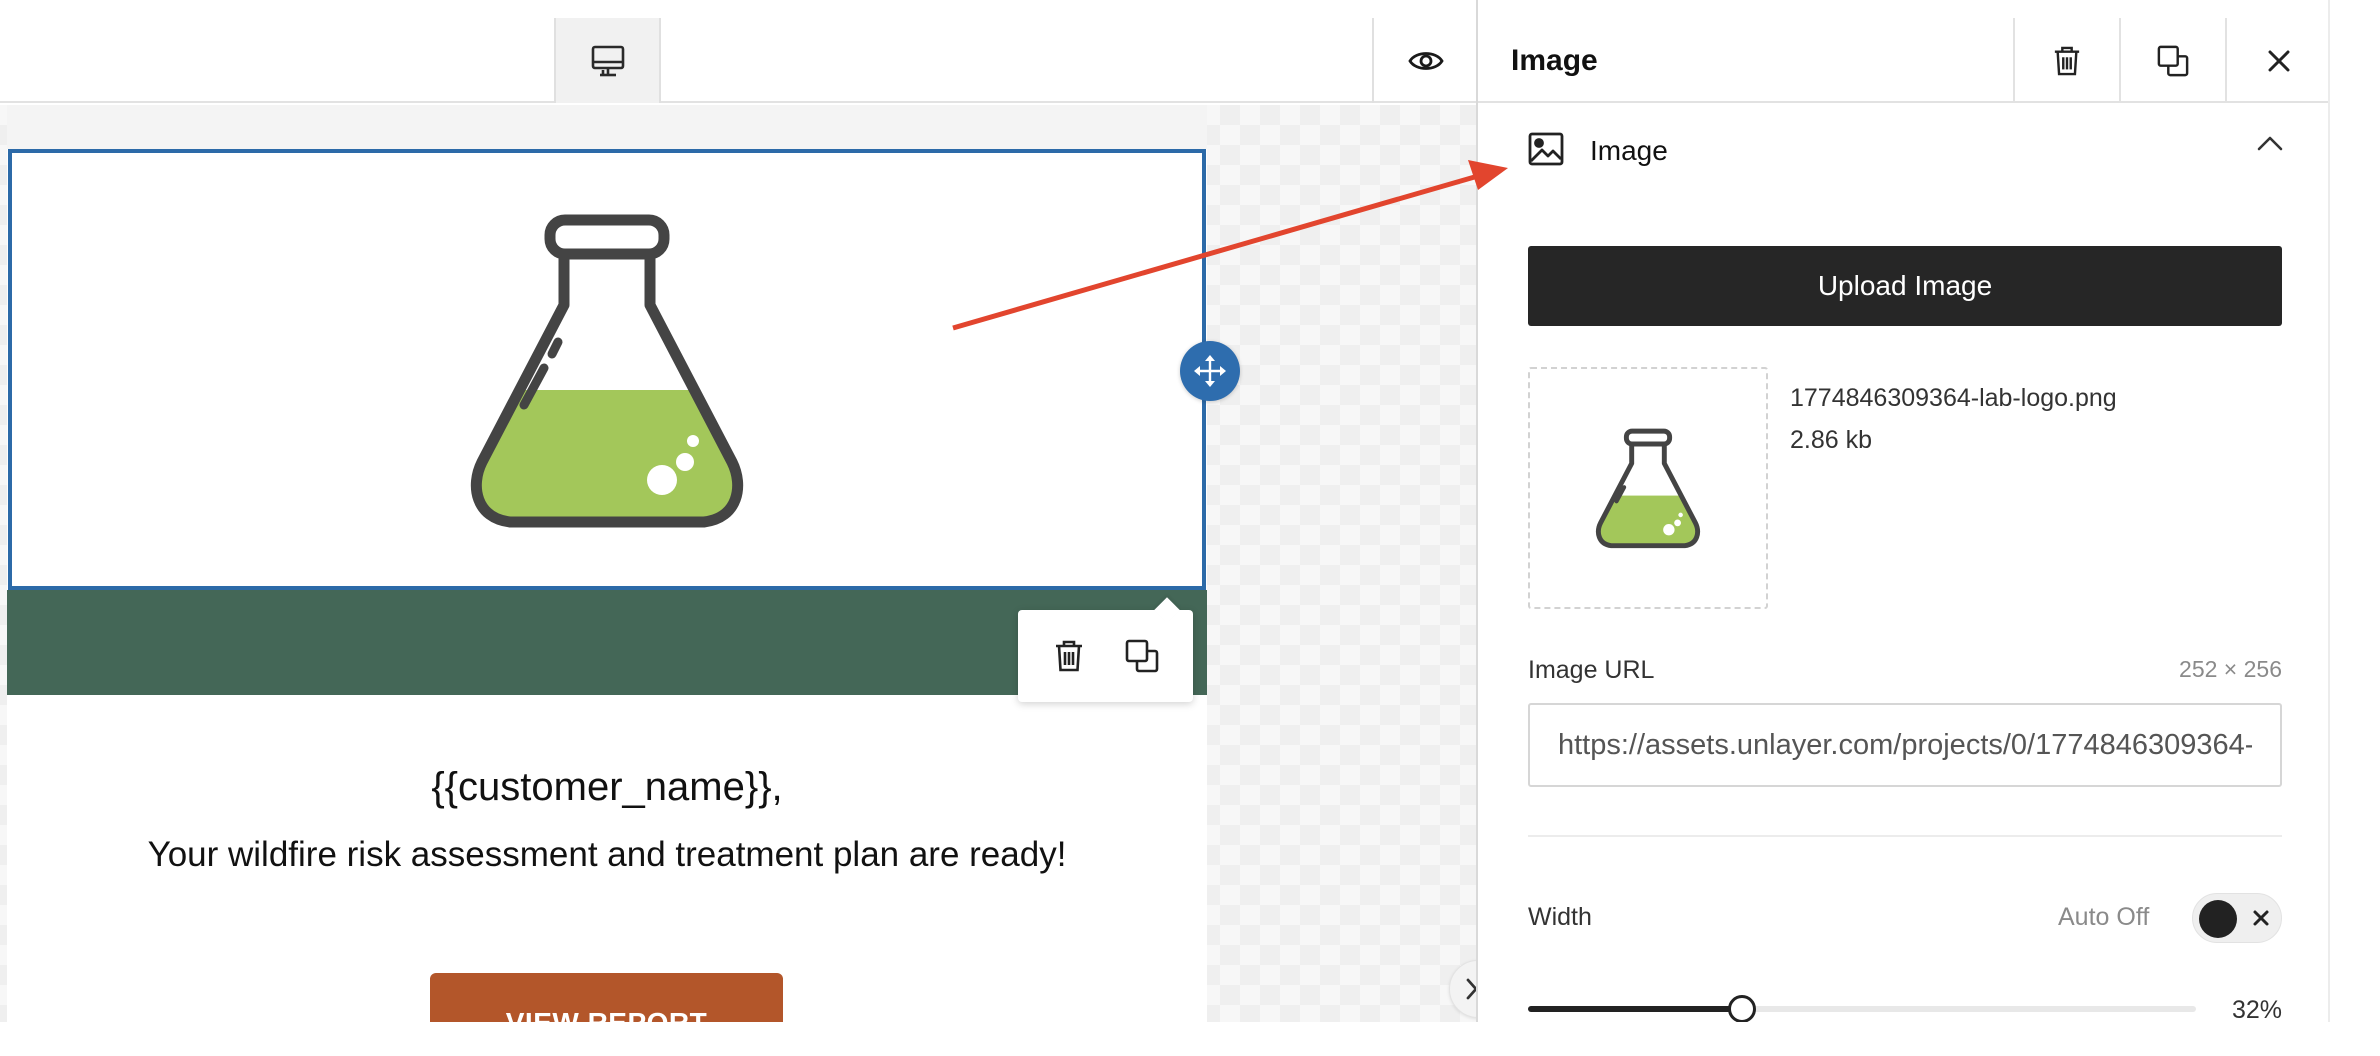  What do you see at coordinates (2104, 917) in the screenshot?
I see `auto-width-label: Auto Off` at bounding box center [2104, 917].